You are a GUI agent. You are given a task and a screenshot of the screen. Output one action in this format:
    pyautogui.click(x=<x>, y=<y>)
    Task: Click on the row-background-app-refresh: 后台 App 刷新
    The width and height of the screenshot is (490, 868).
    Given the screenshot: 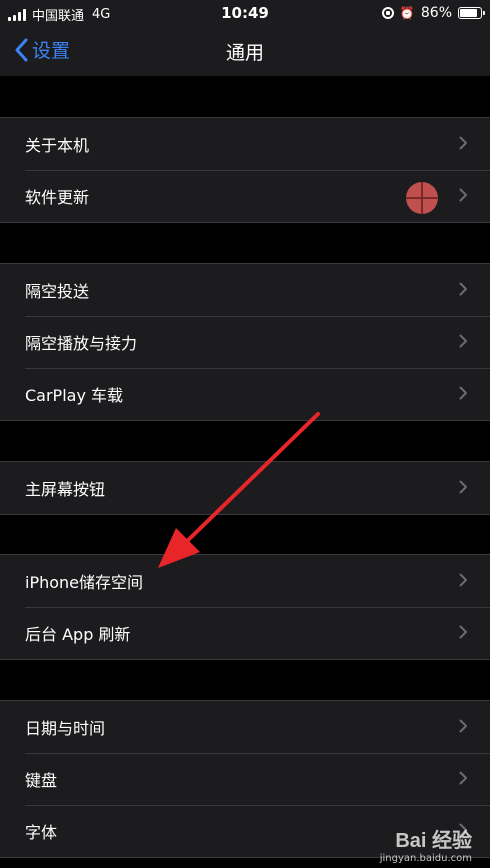 What is the action you would take?
    pyautogui.click(x=245, y=633)
    